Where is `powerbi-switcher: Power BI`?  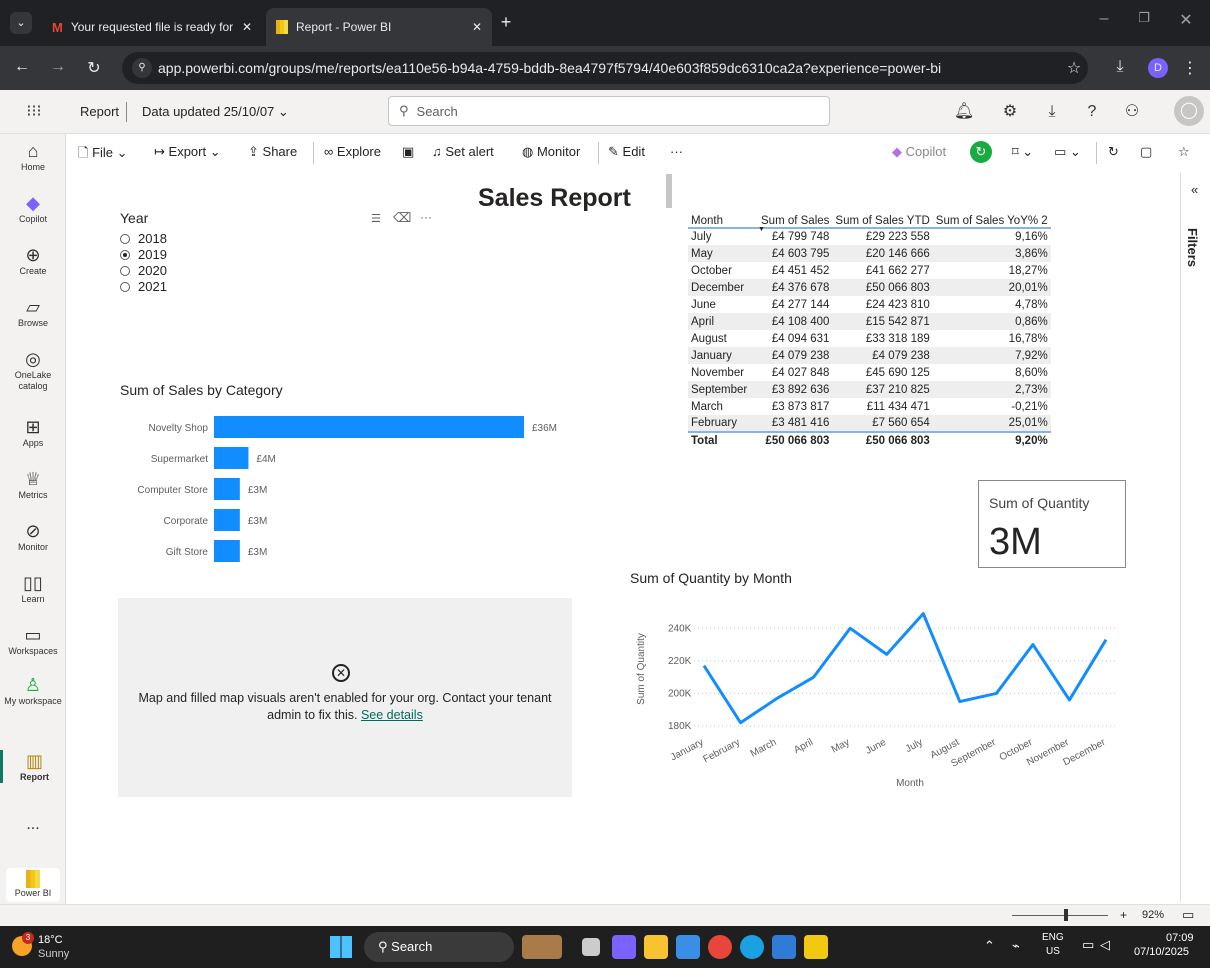
powerbi-switcher: Power BI is located at coordinates (33, 885).